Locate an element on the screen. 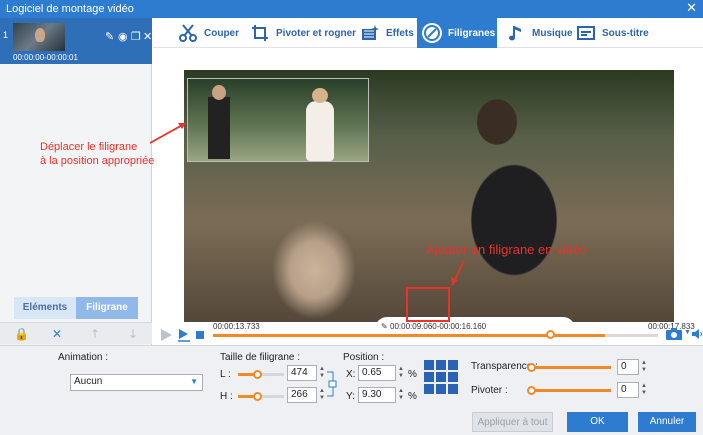 The width and height of the screenshot is (703, 435). tab-watermarks: Filigranes is located at coordinates (457, 33).